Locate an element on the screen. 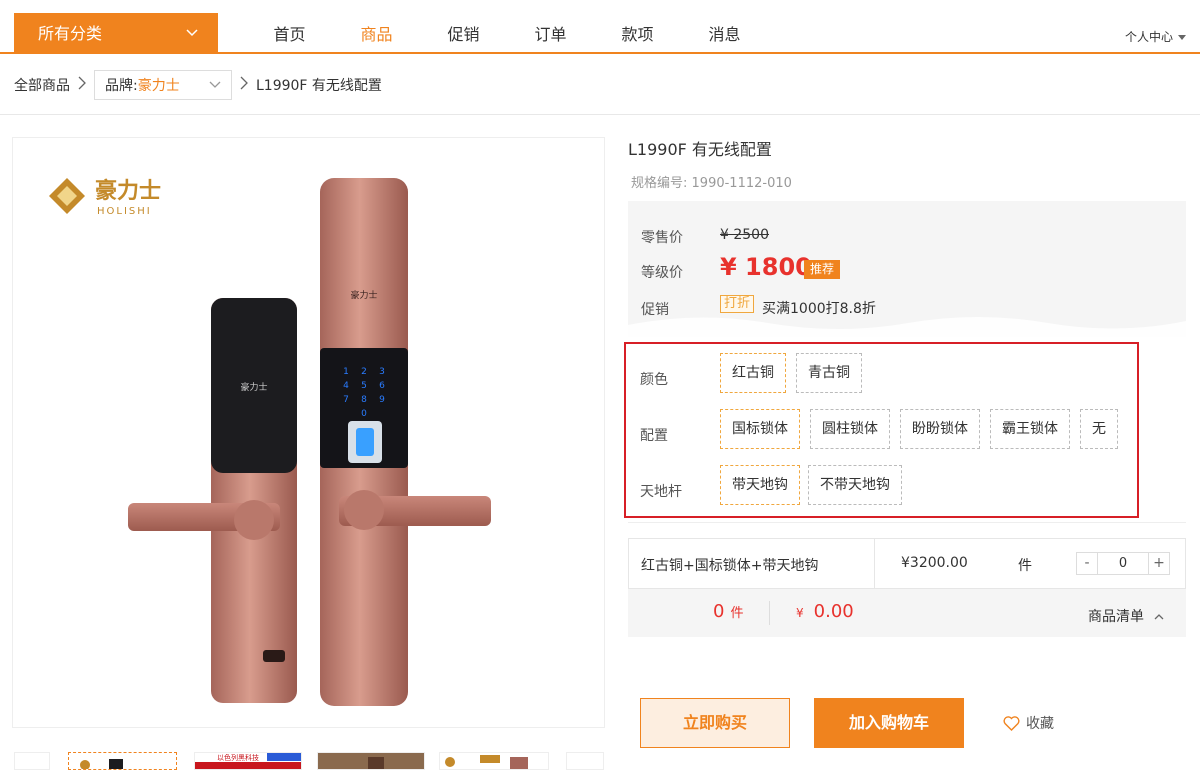 The height and width of the screenshot is (770, 1200). all-categories-label: 所有分类 is located at coordinates (70, 33).